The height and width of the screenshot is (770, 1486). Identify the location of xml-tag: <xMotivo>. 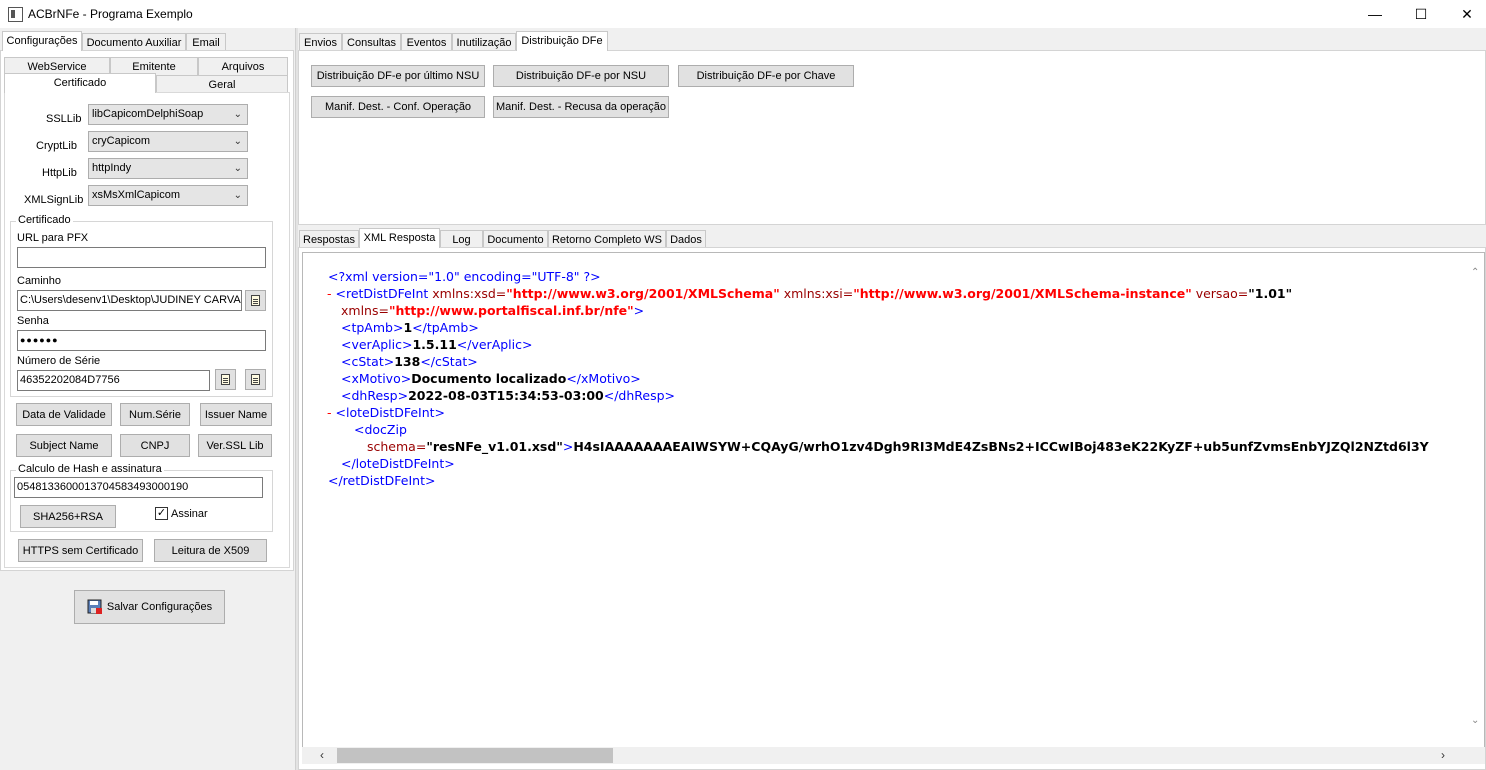
(376, 378).